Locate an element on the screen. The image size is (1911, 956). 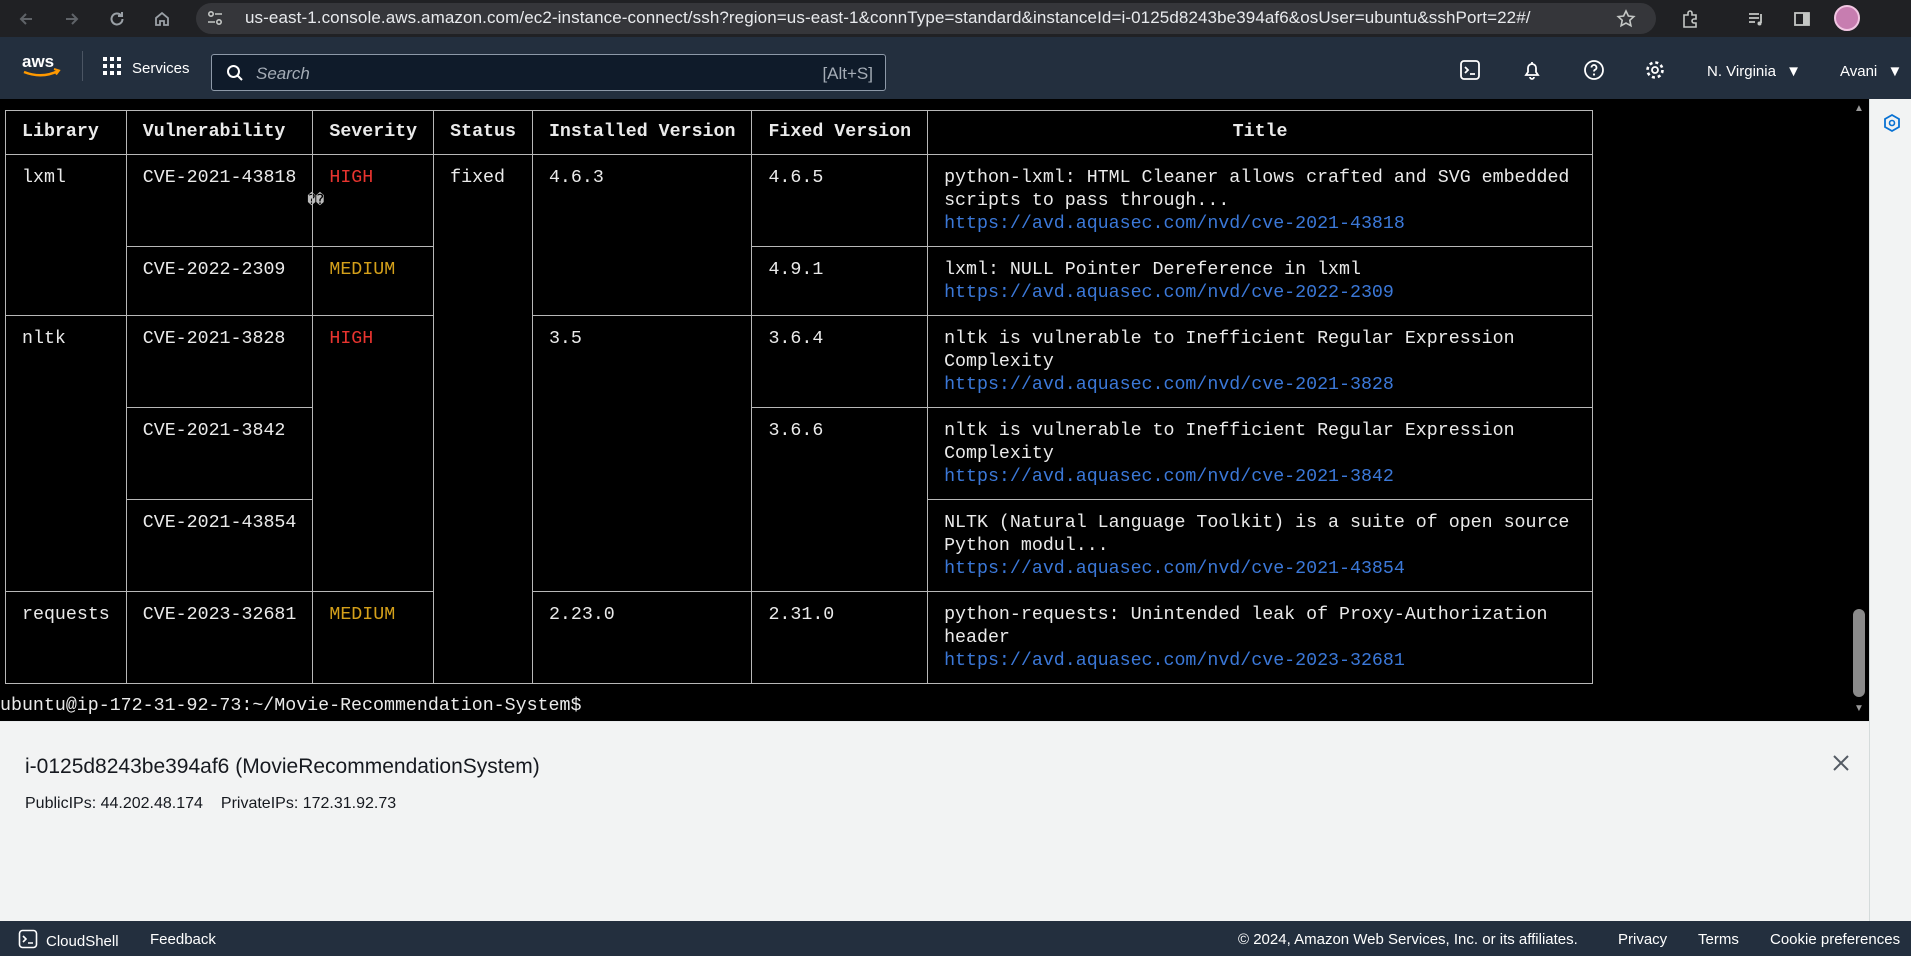
header-title: Title is located at coordinates (1260, 132).